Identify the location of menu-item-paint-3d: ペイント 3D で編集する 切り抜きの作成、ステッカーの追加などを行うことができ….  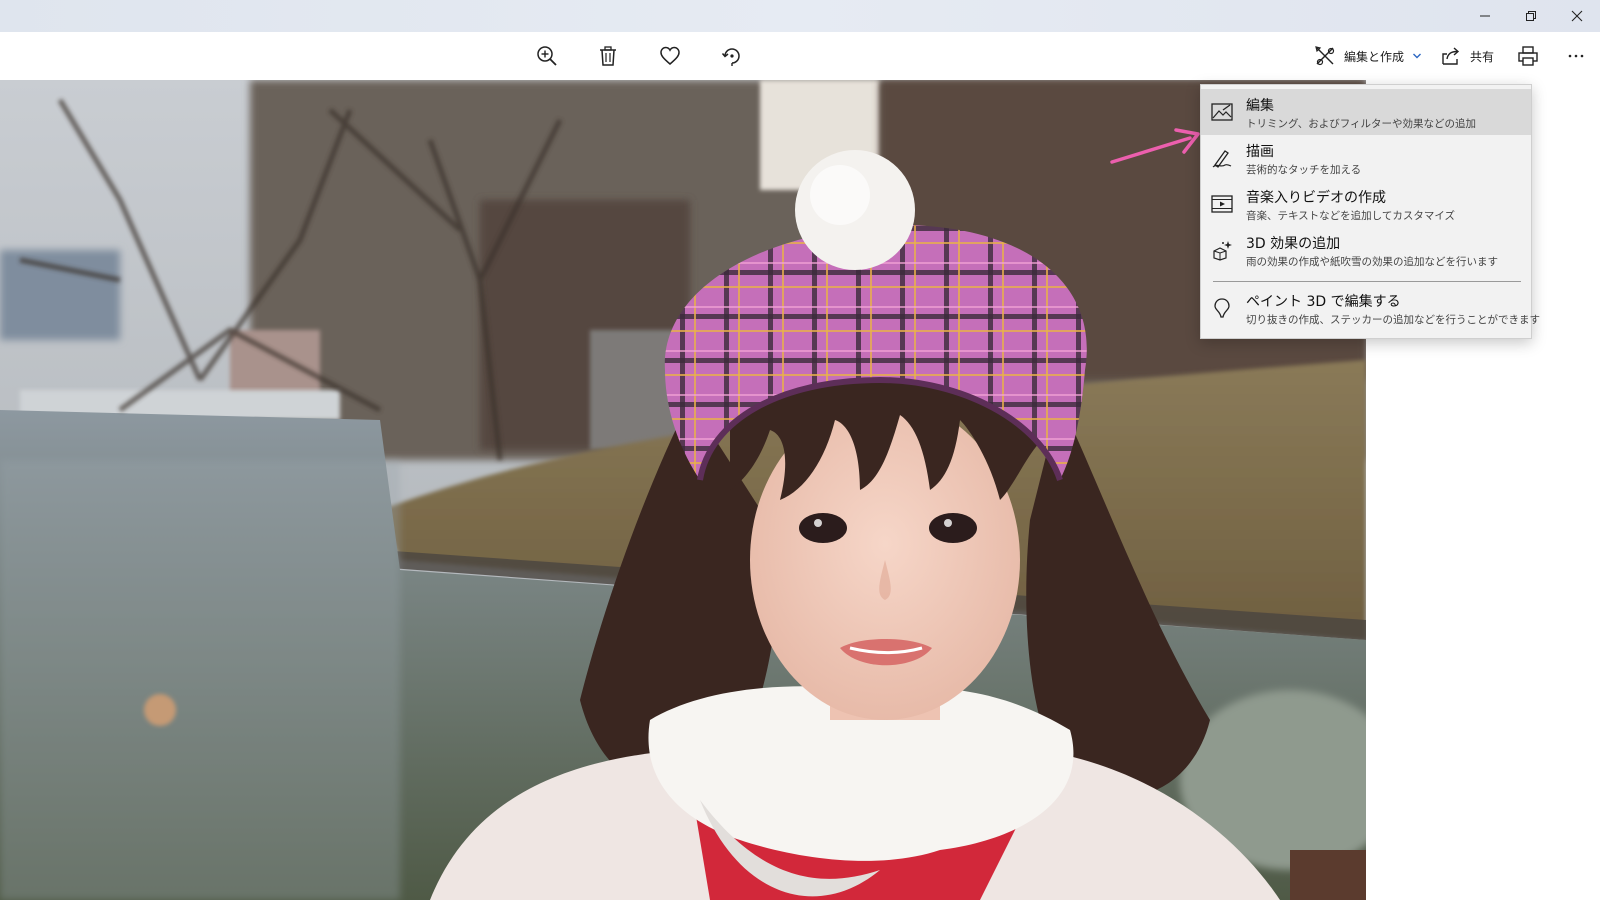
(1370, 308).